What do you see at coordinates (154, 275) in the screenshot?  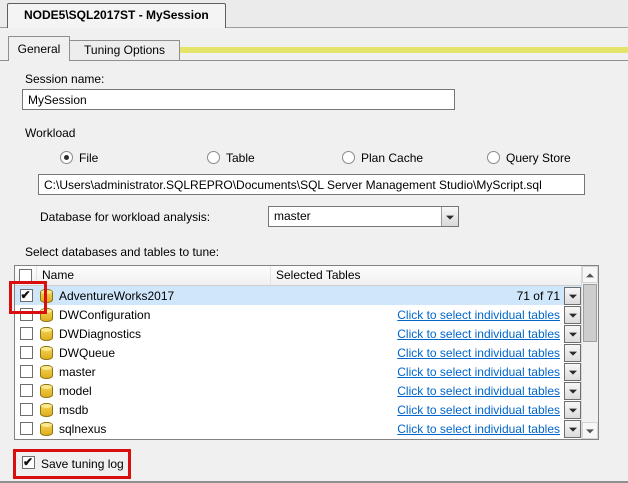 I see `column-header-name: Name` at bounding box center [154, 275].